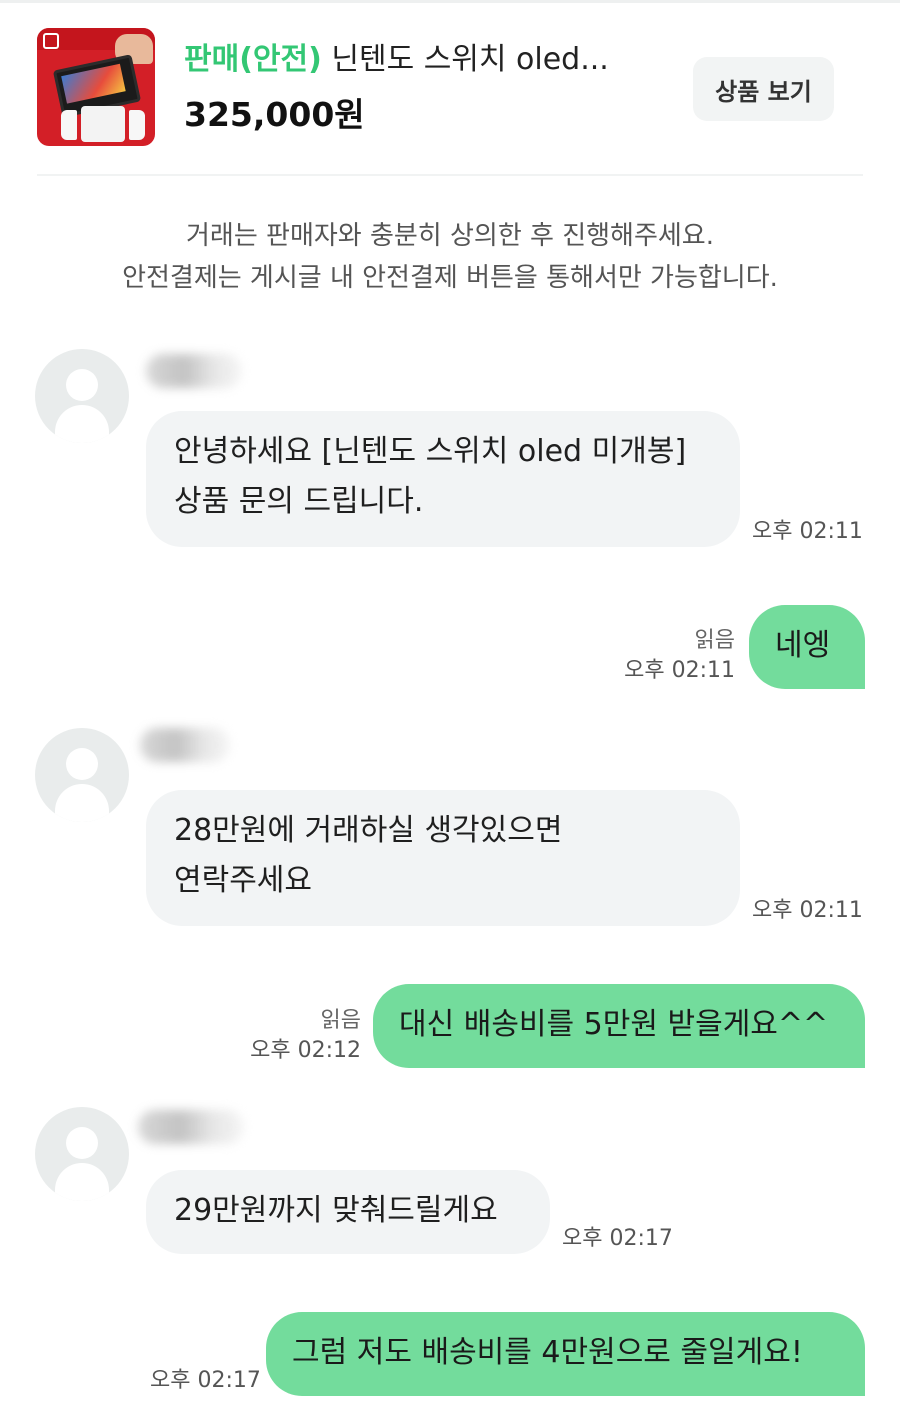 This screenshot has height=1408, width=900. What do you see at coordinates (443, 479) in the screenshot?
I see `message-bubble-incoming: 안녕하세요 [닌텐도 스위치 oled 미개봉] 상품 문의 드립니다.` at bounding box center [443, 479].